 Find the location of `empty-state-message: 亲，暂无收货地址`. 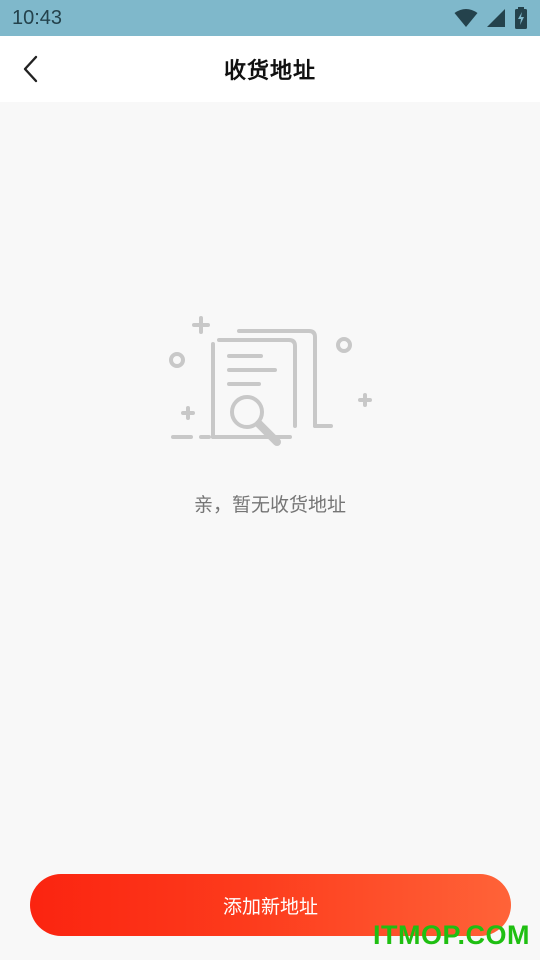

empty-state-message: 亲，暂无收货地址 is located at coordinates (269, 505).